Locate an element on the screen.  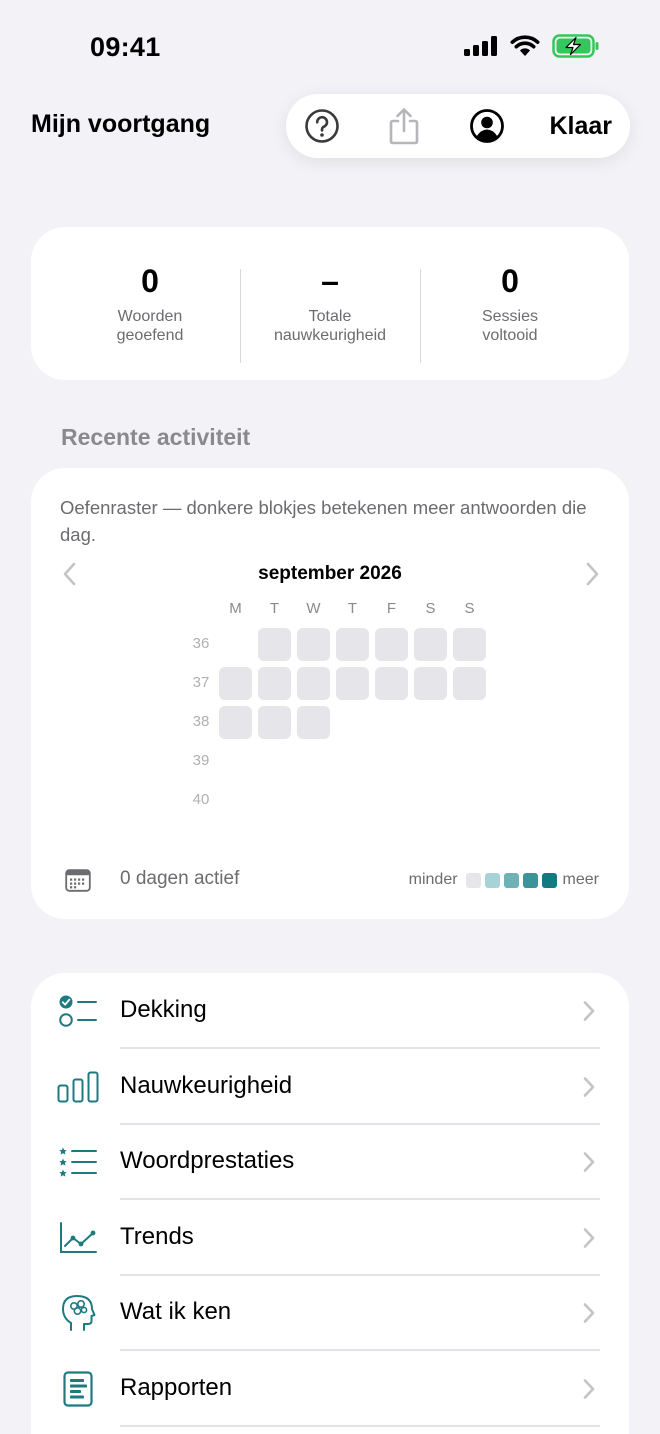
menu-item-label: Rapporten is located at coordinates (176, 1387).